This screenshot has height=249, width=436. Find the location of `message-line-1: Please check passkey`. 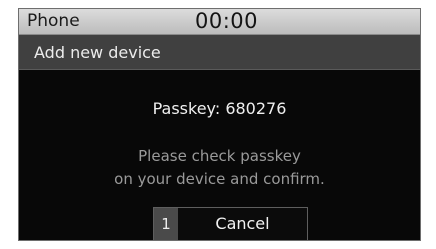

message-line-1: Please check passkey is located at coordinates (219, 156).